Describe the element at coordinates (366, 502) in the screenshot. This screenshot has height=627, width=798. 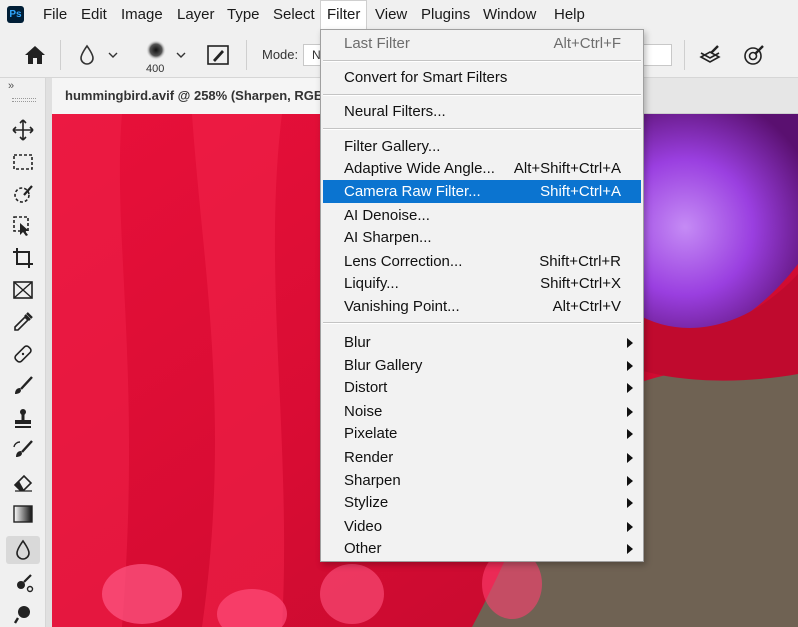
I see `menu-item-label: Stylize` at that location.